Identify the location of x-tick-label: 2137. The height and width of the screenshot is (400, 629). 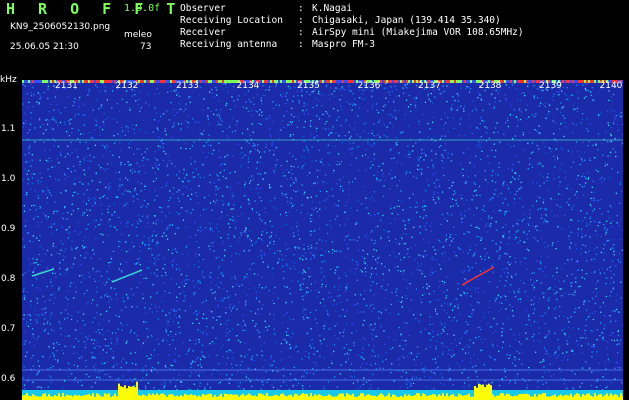
(429, 86).